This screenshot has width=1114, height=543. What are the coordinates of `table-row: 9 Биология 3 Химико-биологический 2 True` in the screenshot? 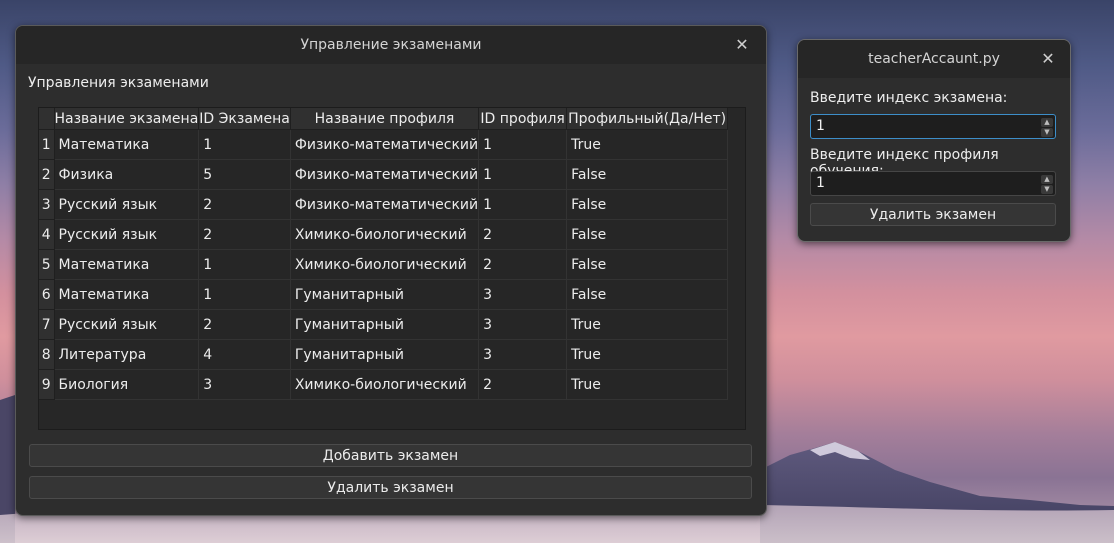 It's located at (384, 384).